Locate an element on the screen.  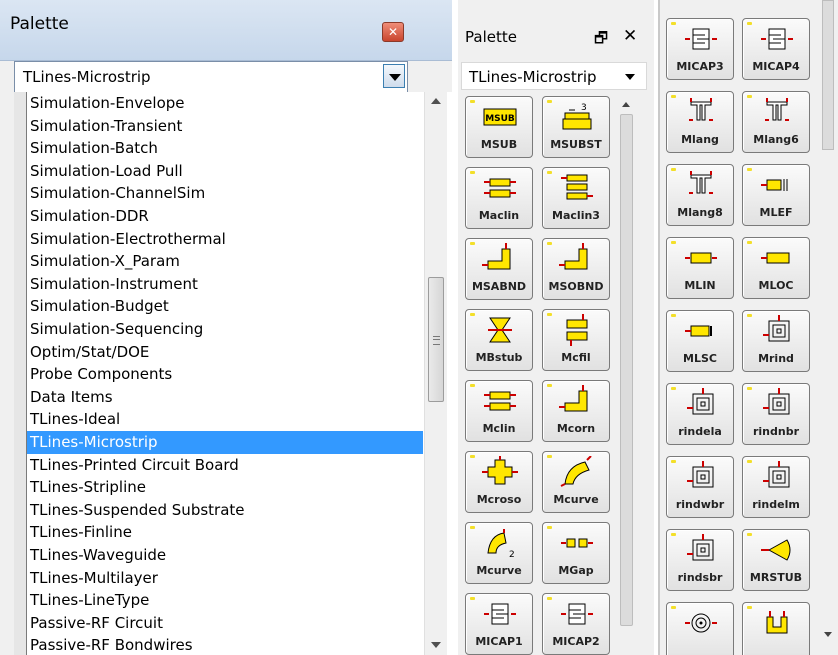
palette-library-option: TLines-Ideal is located at coordinates (225, 419).